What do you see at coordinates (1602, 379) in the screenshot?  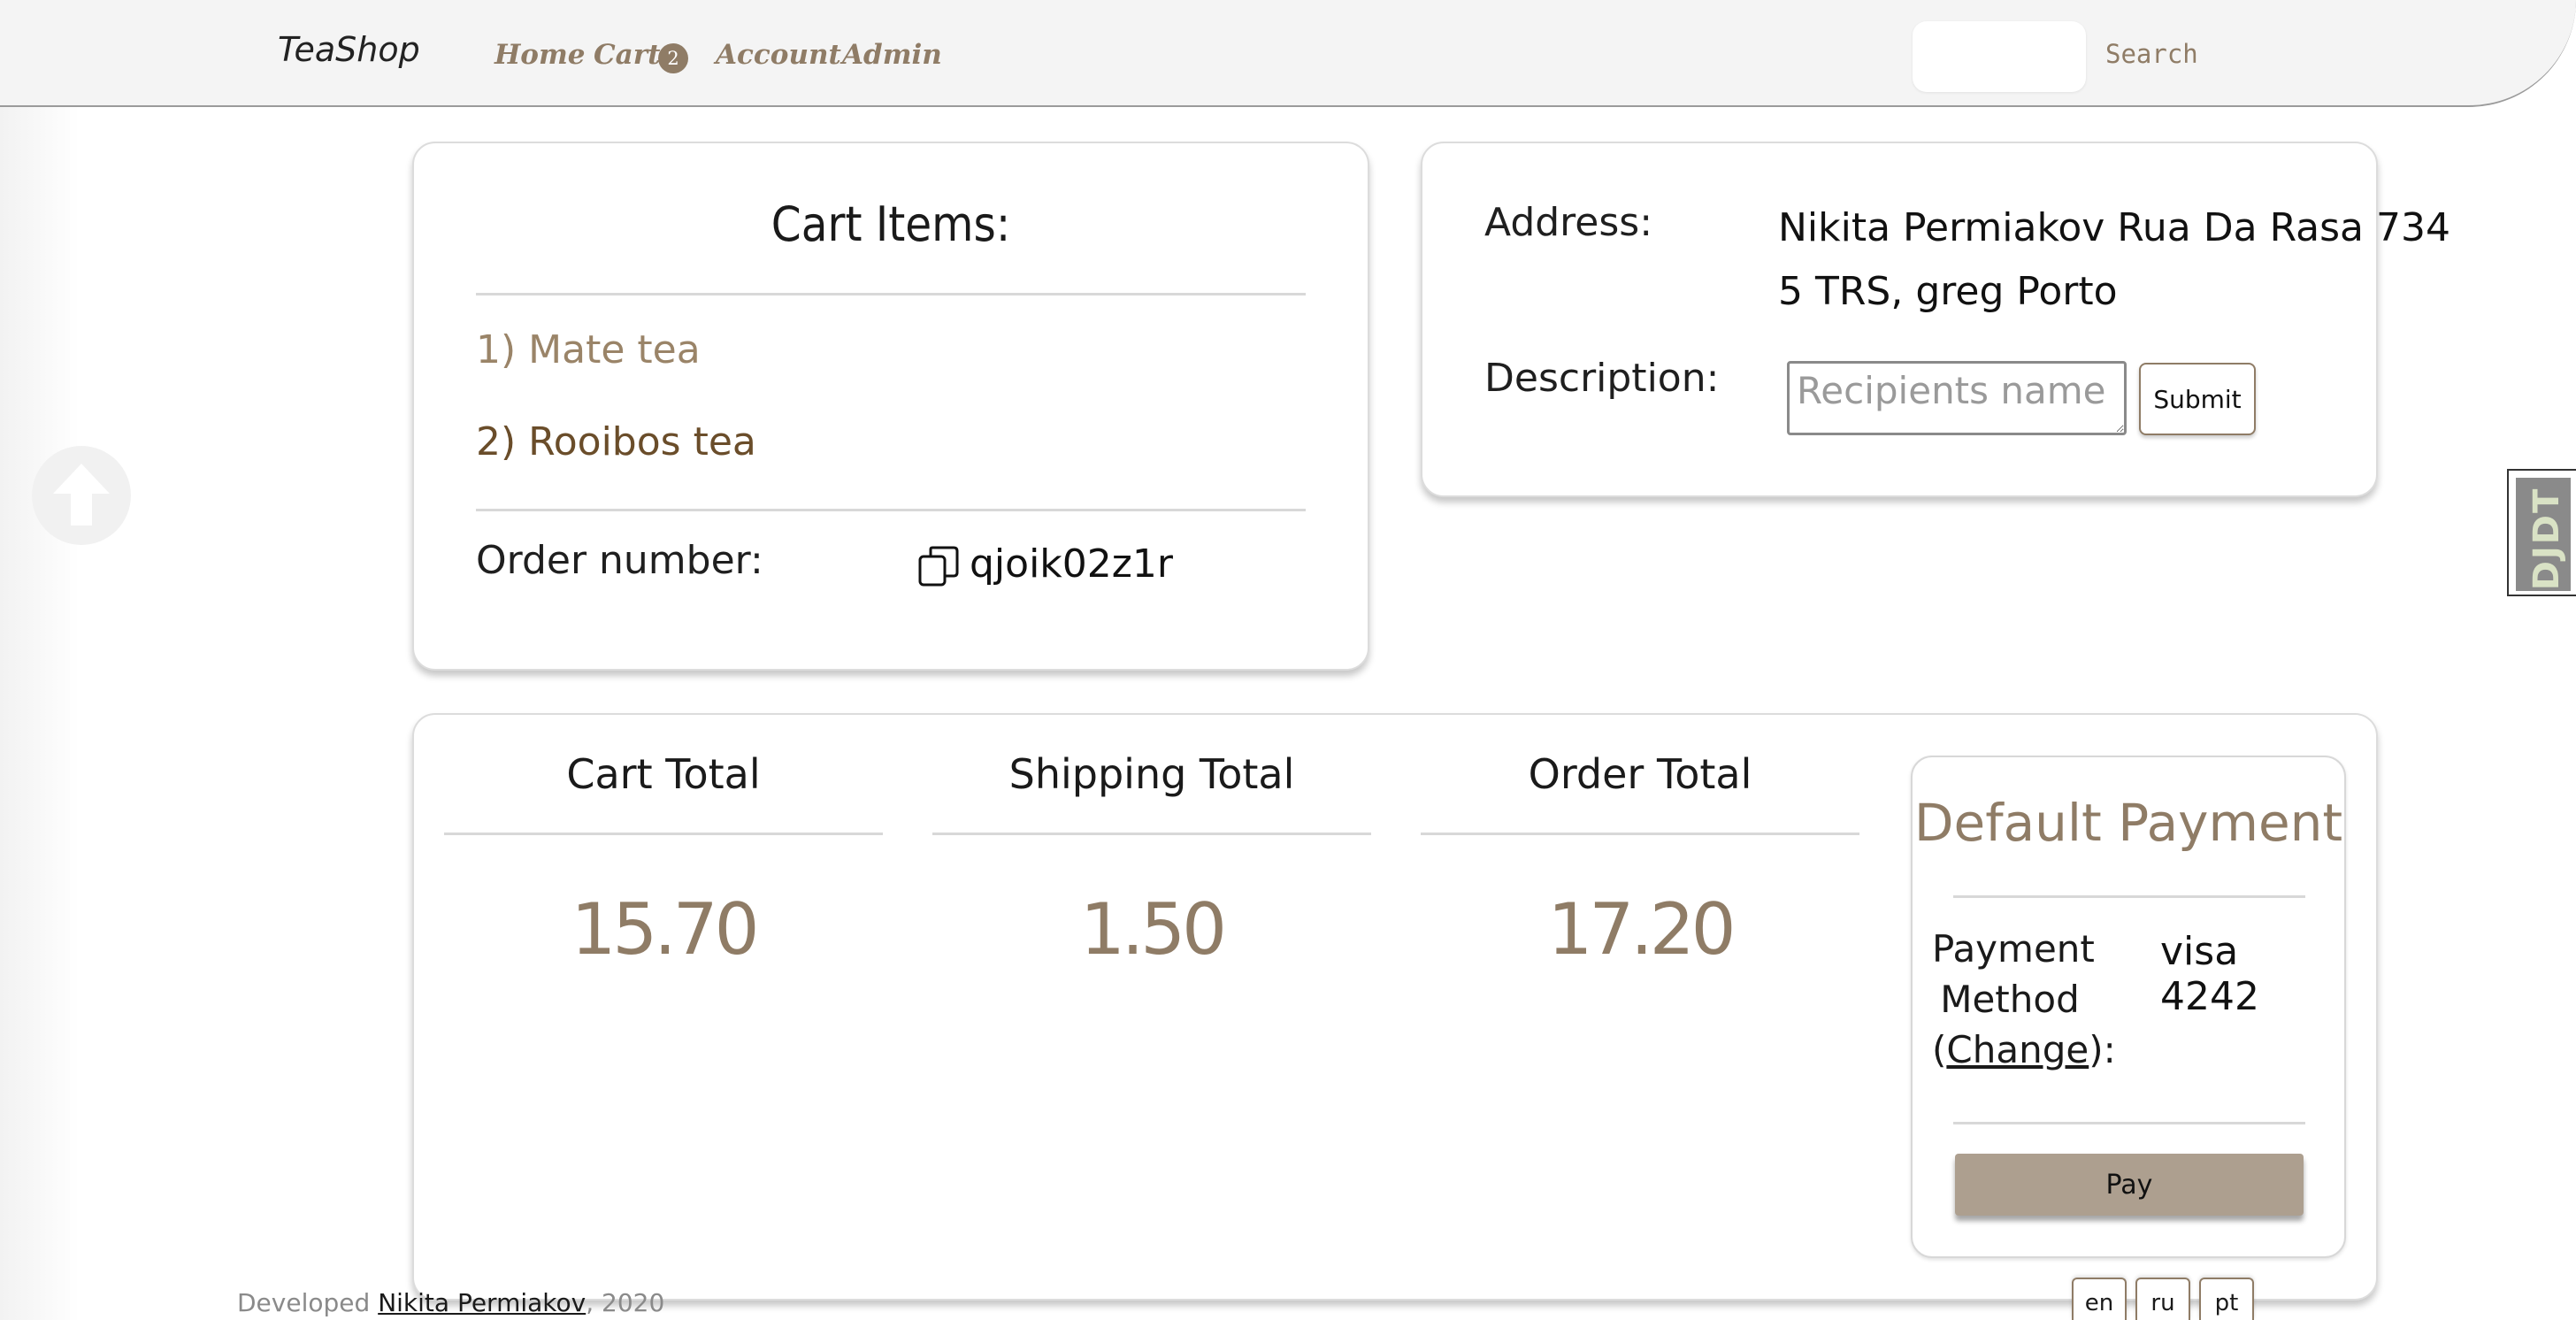 I see `description-label: Description:` at bounding box center [1602, 379].